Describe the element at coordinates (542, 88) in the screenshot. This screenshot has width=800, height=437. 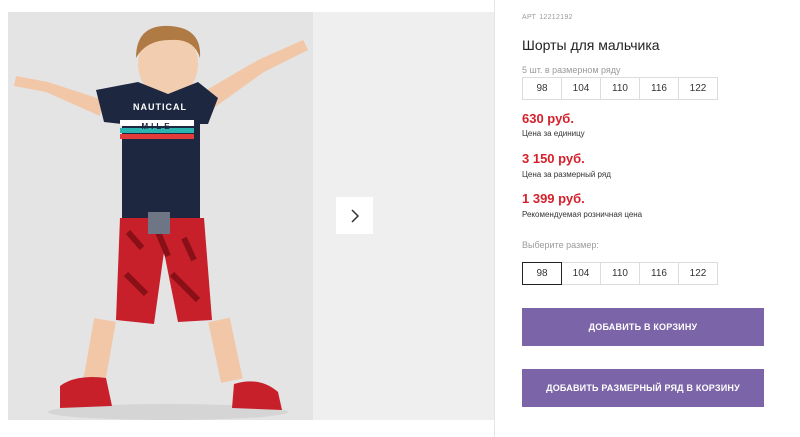
I see `size-grid-cell: 98` at that location.